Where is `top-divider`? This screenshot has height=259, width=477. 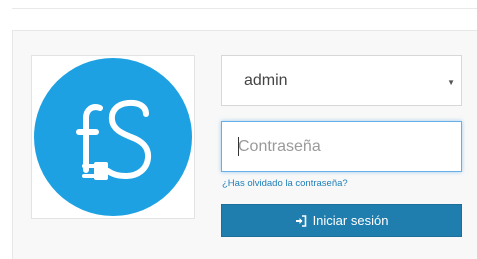
top-divider is located at coordinates (244, 8).